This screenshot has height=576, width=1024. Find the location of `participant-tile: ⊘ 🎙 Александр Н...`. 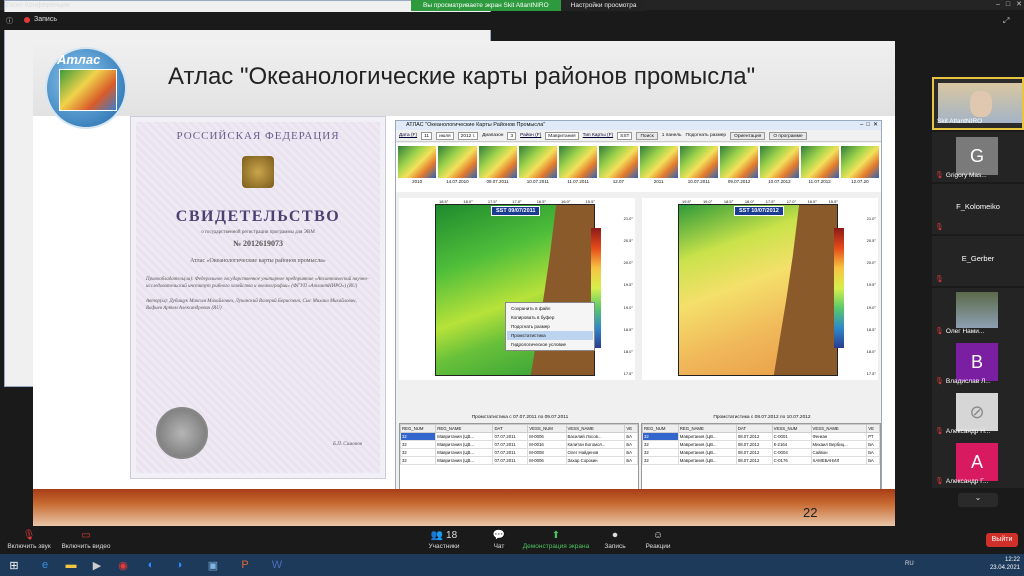

participant-tile: ⊘ 🎙 Александр Н... is located at coordinates (978, 413).